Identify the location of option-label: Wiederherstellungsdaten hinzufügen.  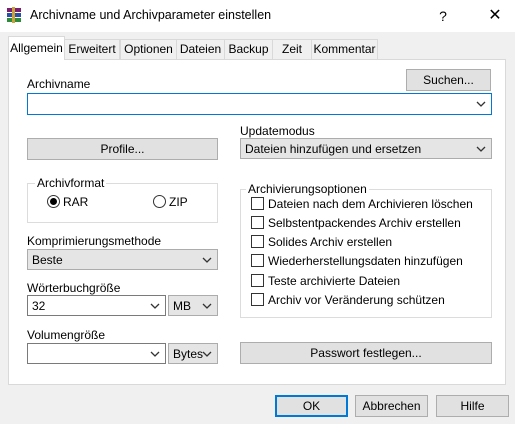
(365, 261).